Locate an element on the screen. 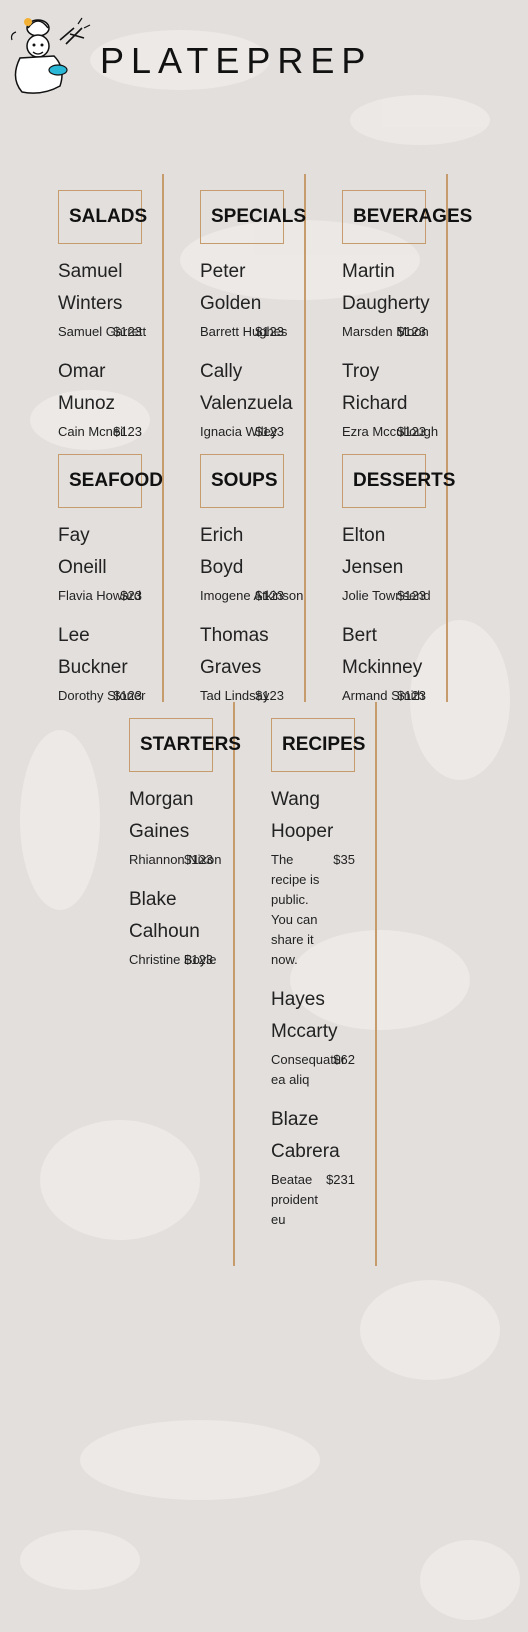 The image size is (528, 1632). category-title: SOUPS is located at coordinates (244, 480).